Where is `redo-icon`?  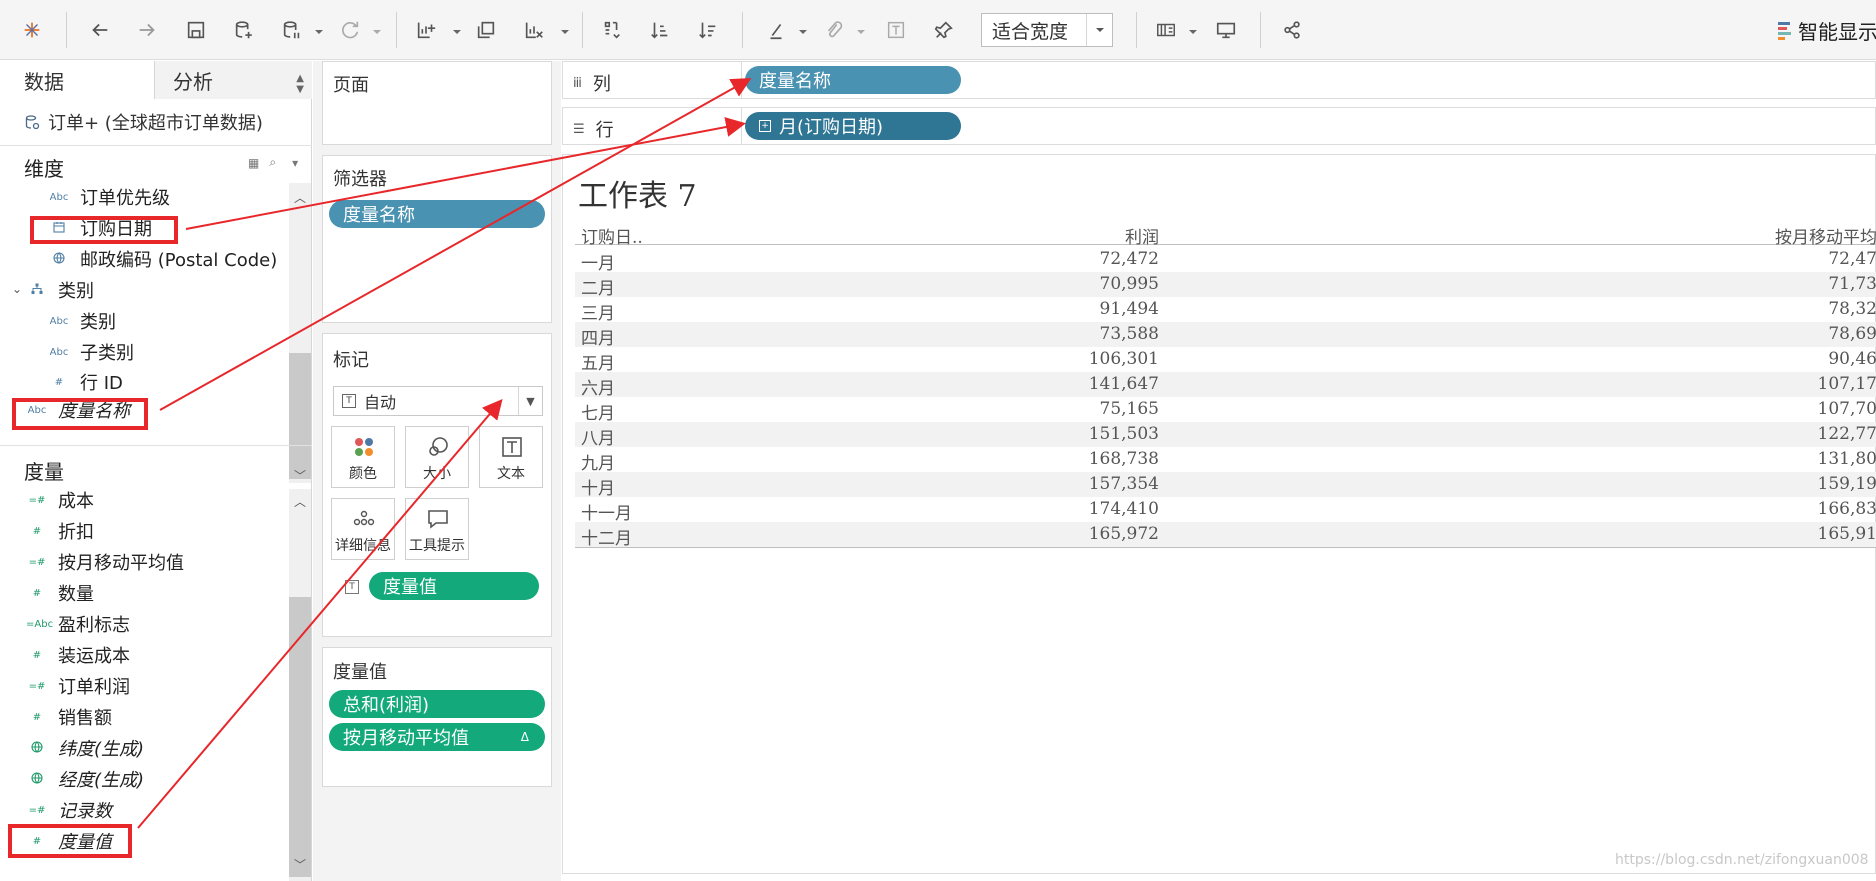 redo-icon is located at coordinates (147, 30).